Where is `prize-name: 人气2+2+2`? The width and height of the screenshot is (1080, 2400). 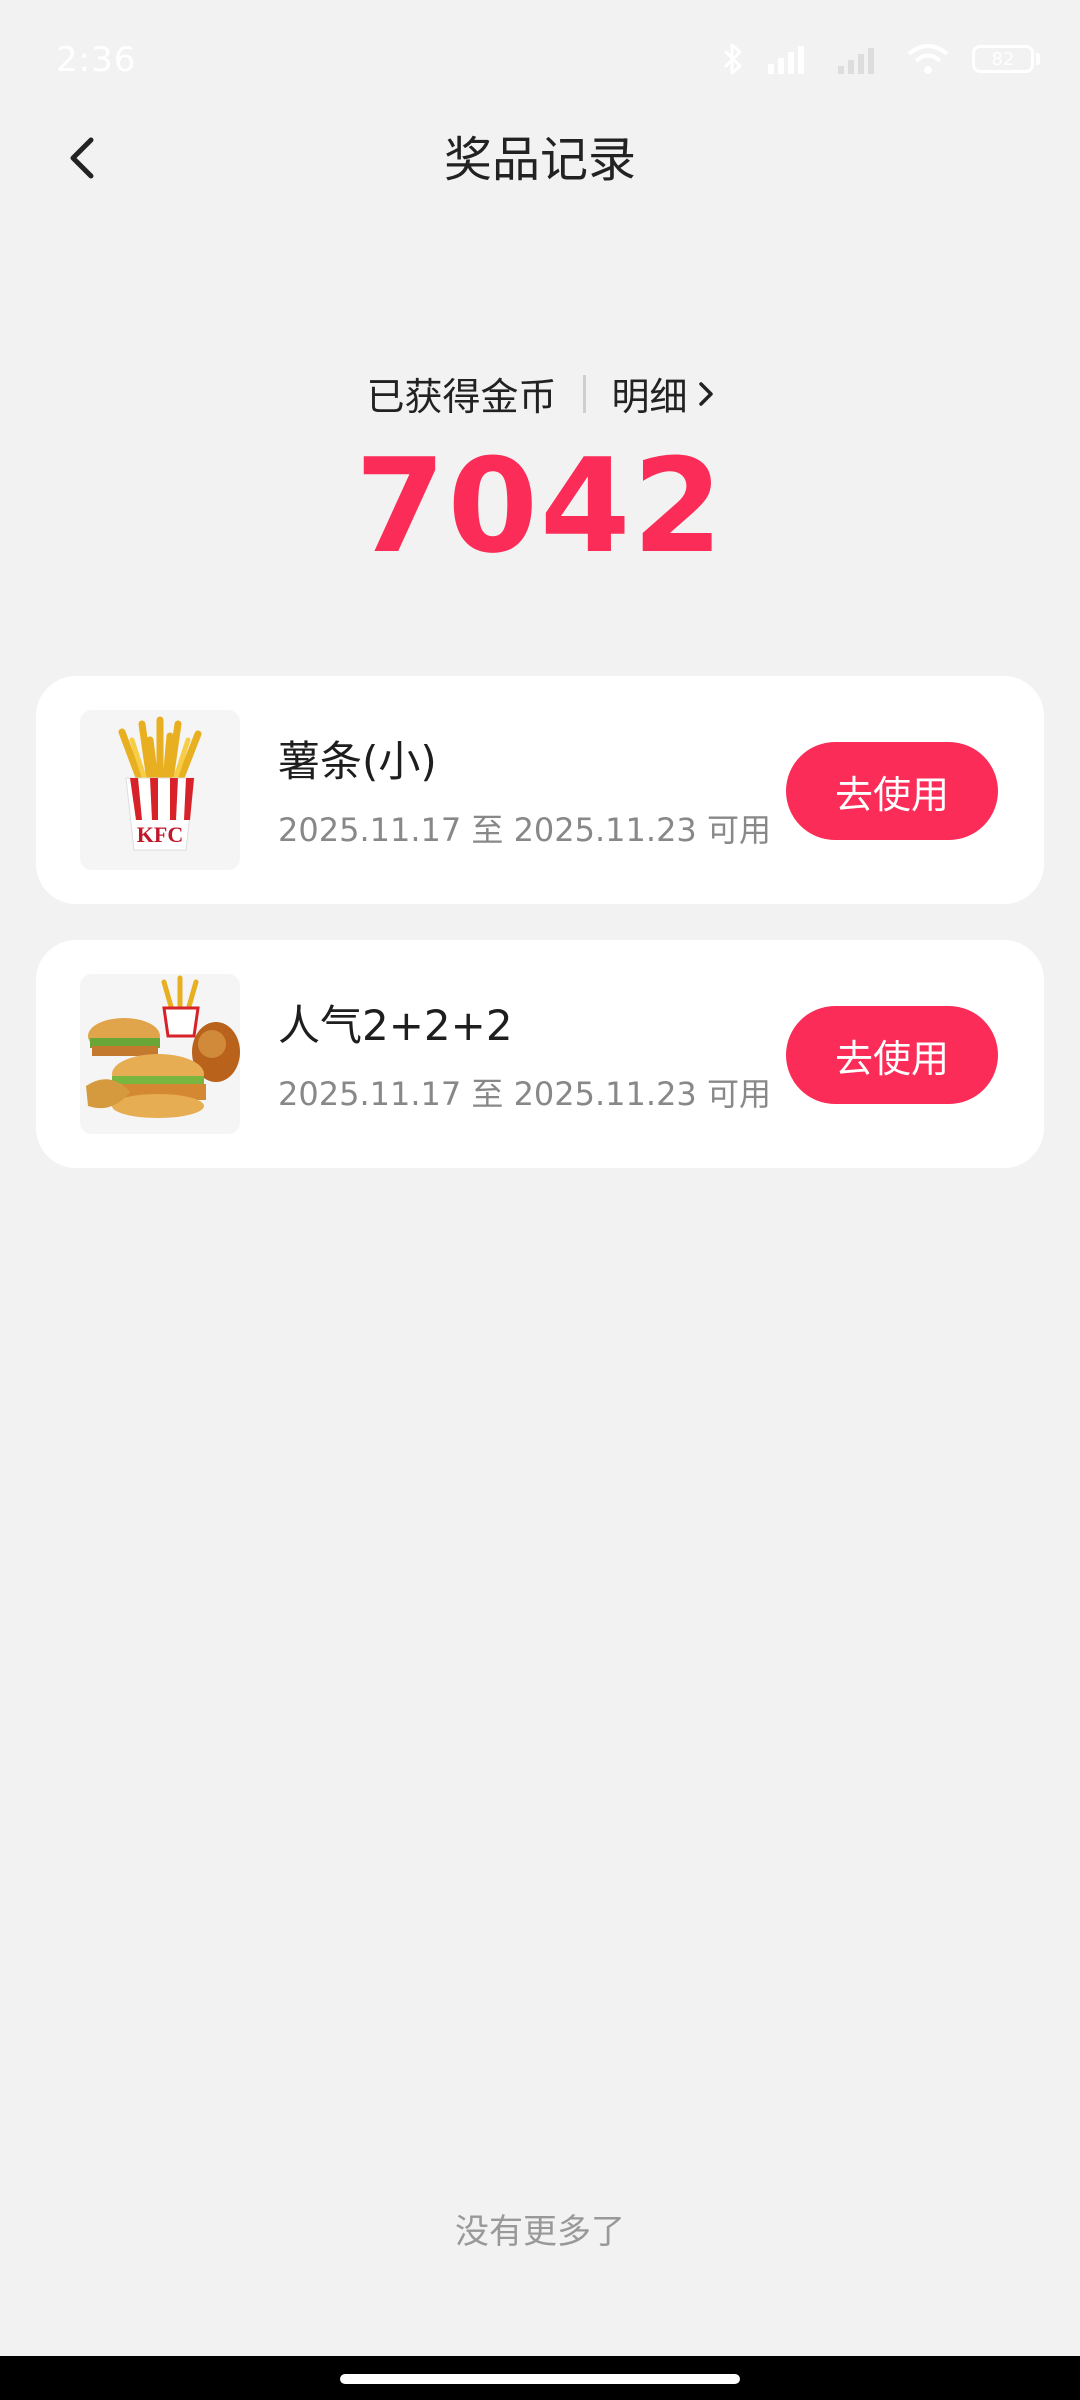 prize-name: 人气2+2+2 is located at coordinates (395, 1025).